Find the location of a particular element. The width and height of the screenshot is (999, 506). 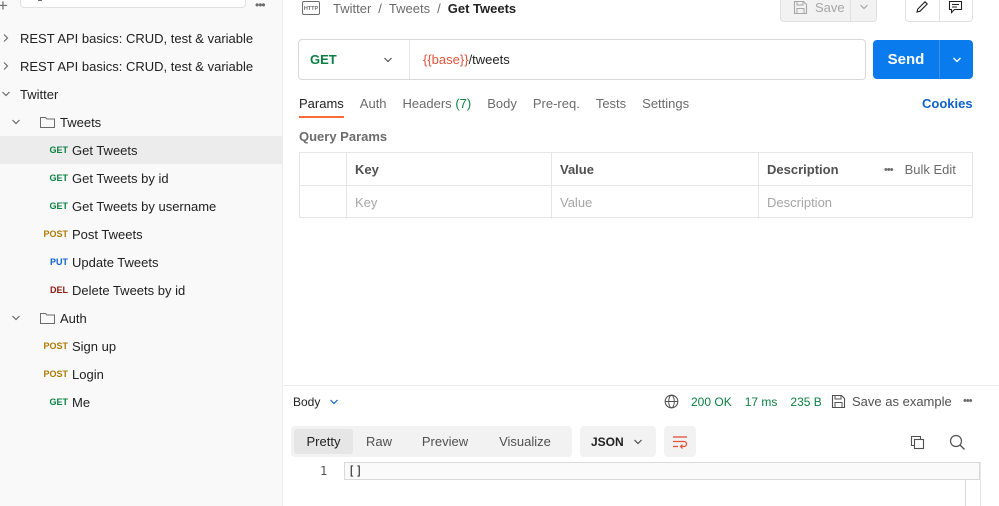

send-main: Send is located at coordinates (906, 59).